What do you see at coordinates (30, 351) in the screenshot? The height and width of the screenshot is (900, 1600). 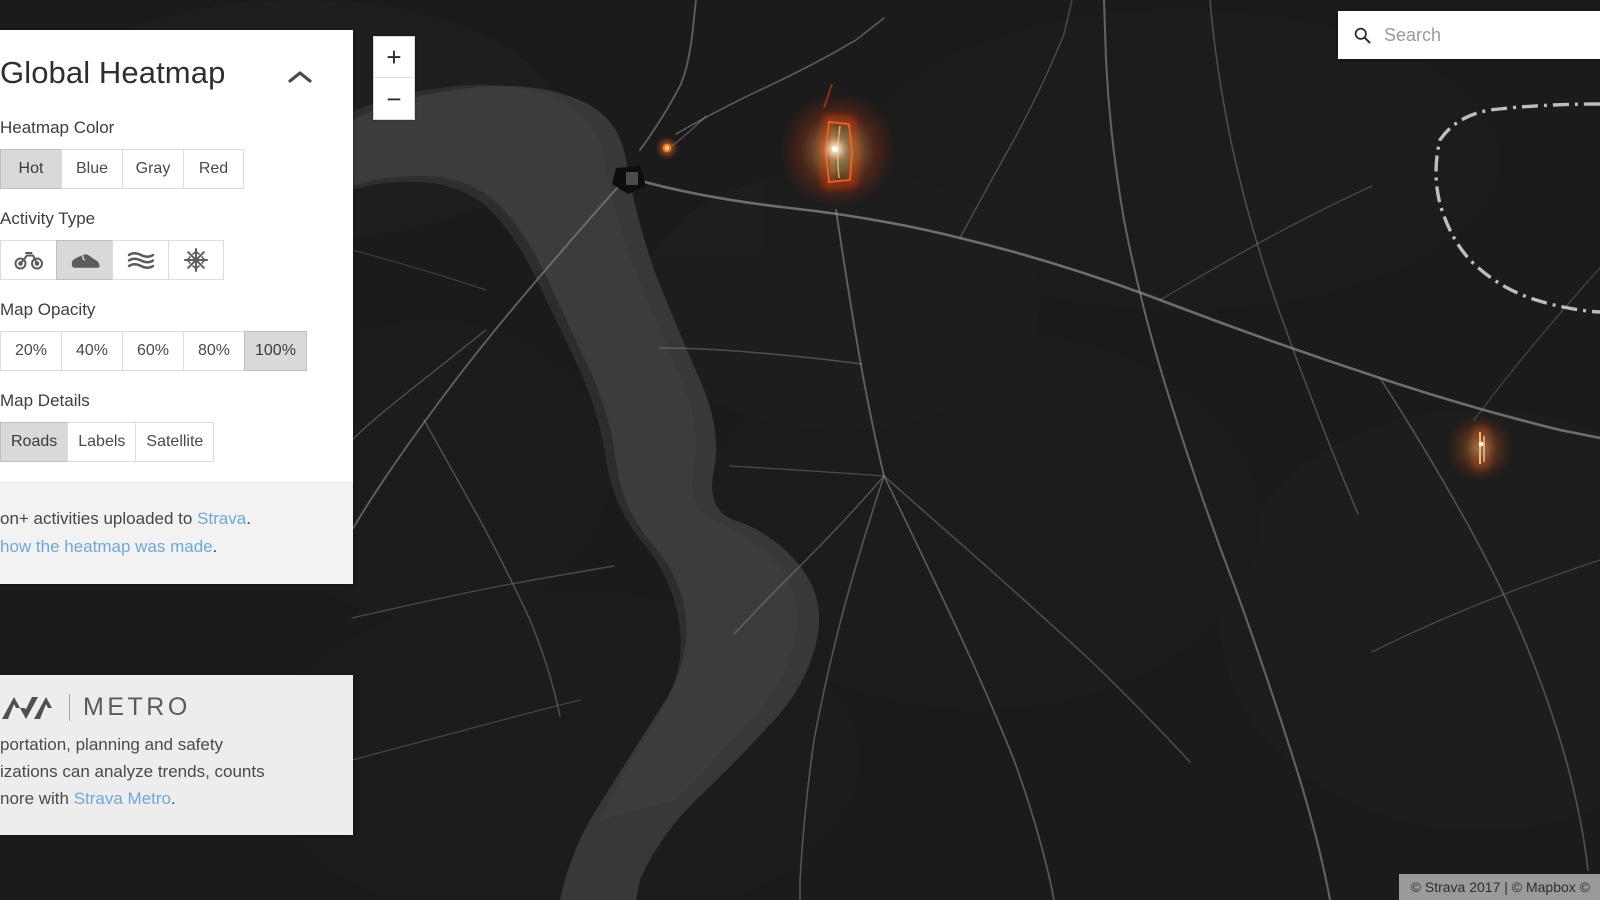 I see `map-opacity-option-20: 20%` at bounding box center [30, 351].